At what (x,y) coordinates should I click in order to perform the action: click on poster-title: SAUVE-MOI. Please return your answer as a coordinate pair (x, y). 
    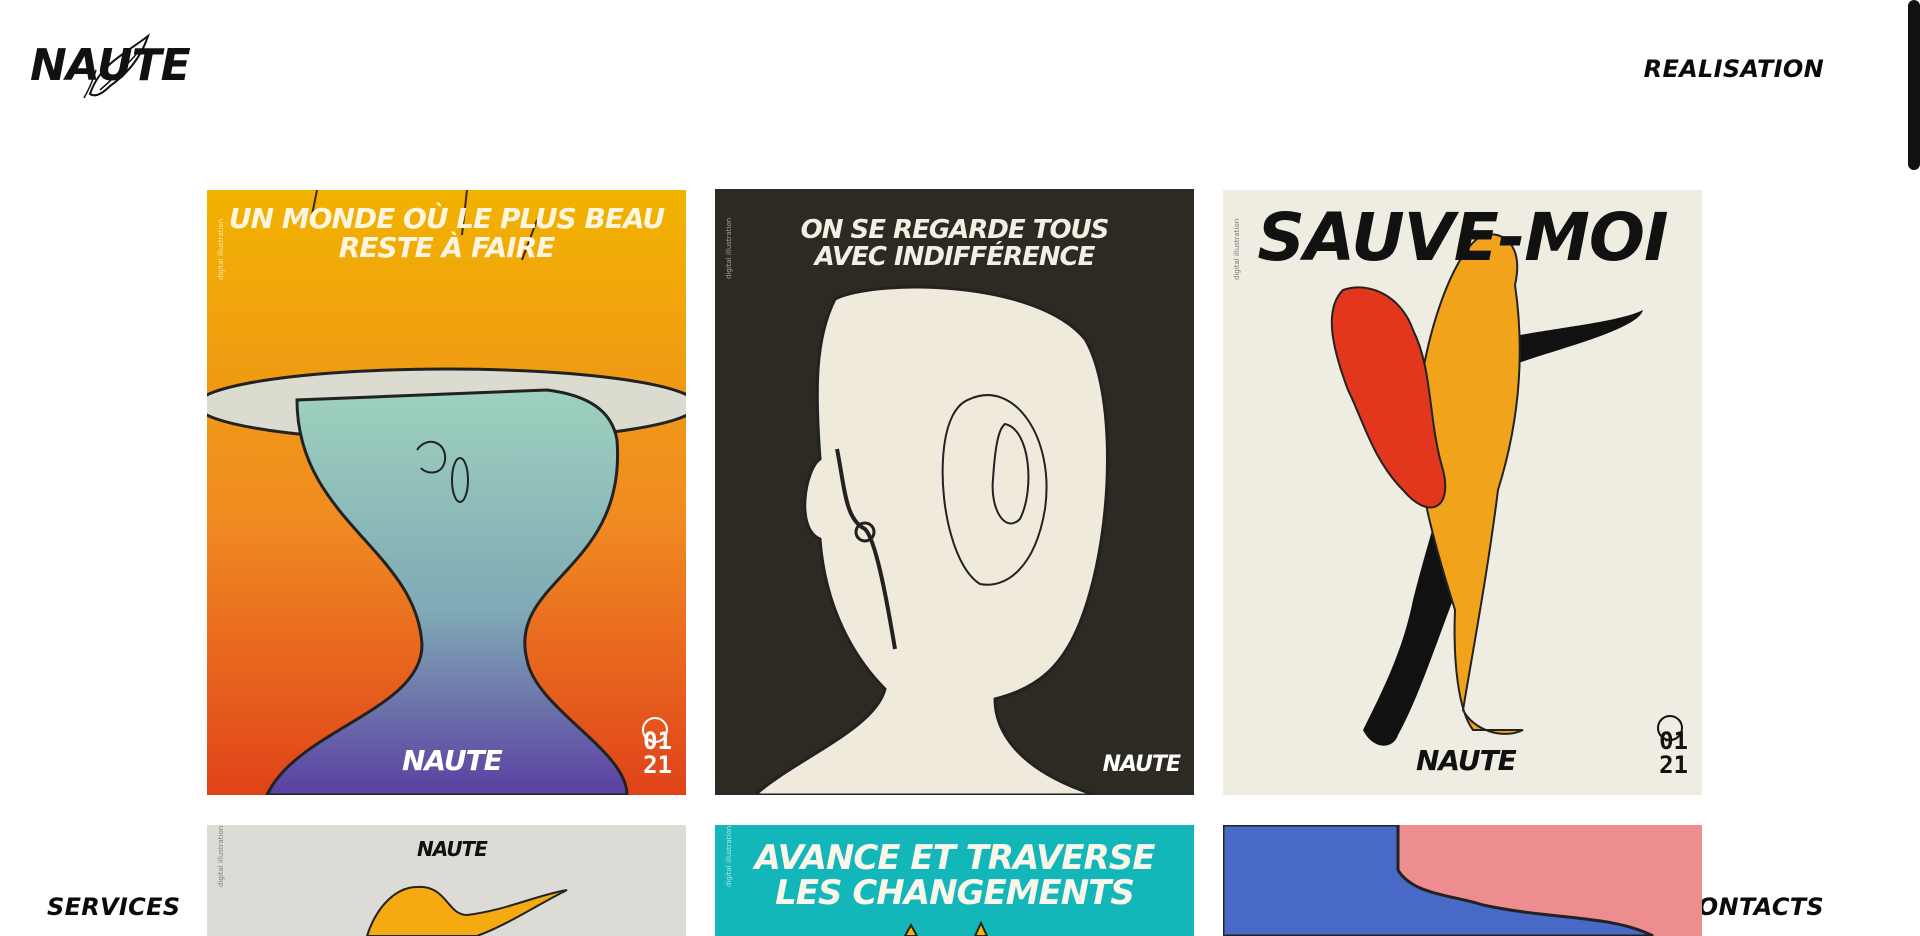
    Looking at the image, I should click on (1462, 237).